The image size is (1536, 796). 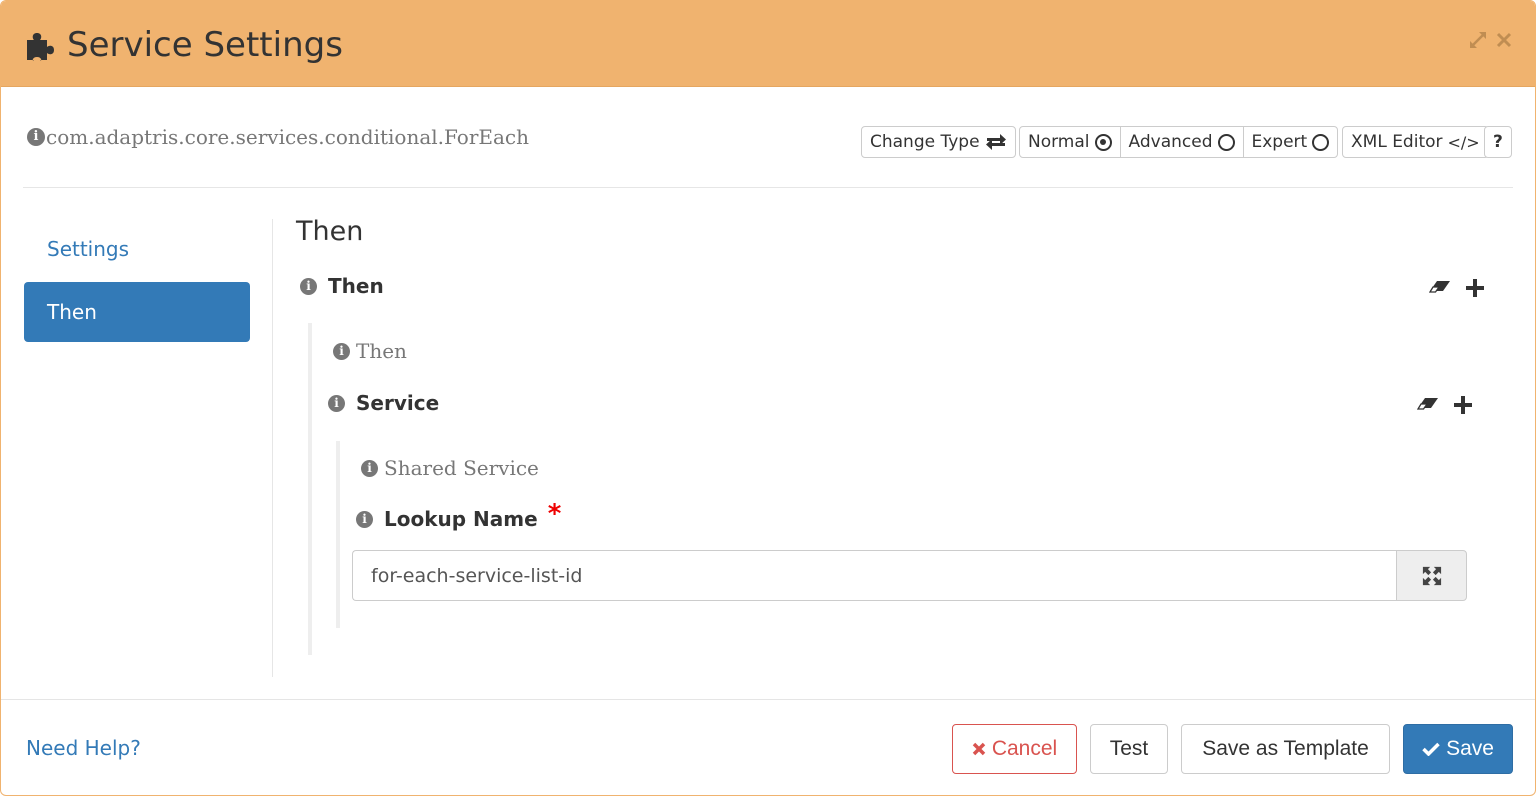 What do you see at coordinates (768, 44) in the screenshot?
I see `modal-header: Service Settings` at bounding box center [768, 44].